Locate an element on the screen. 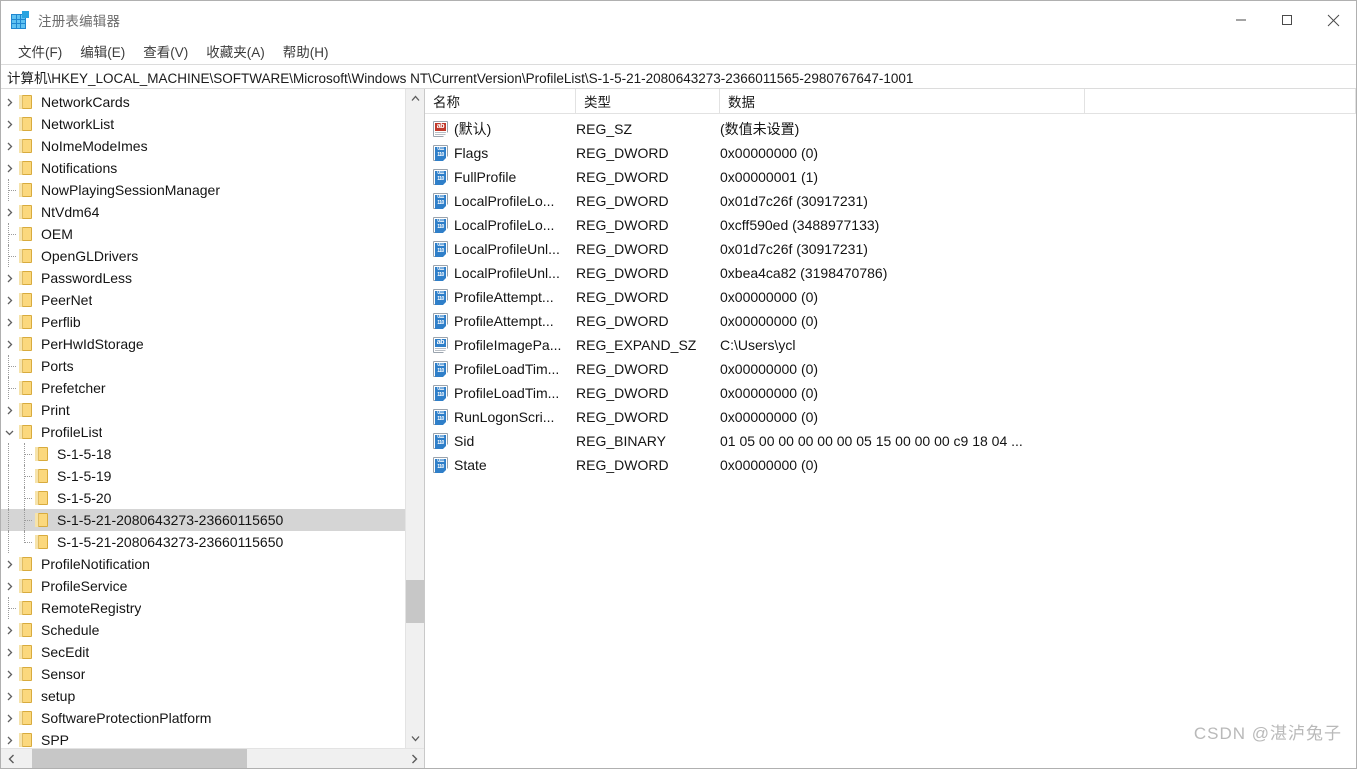 The image size is (1357, 769). tree-hscroll-track is located at coordinates (212, 758).